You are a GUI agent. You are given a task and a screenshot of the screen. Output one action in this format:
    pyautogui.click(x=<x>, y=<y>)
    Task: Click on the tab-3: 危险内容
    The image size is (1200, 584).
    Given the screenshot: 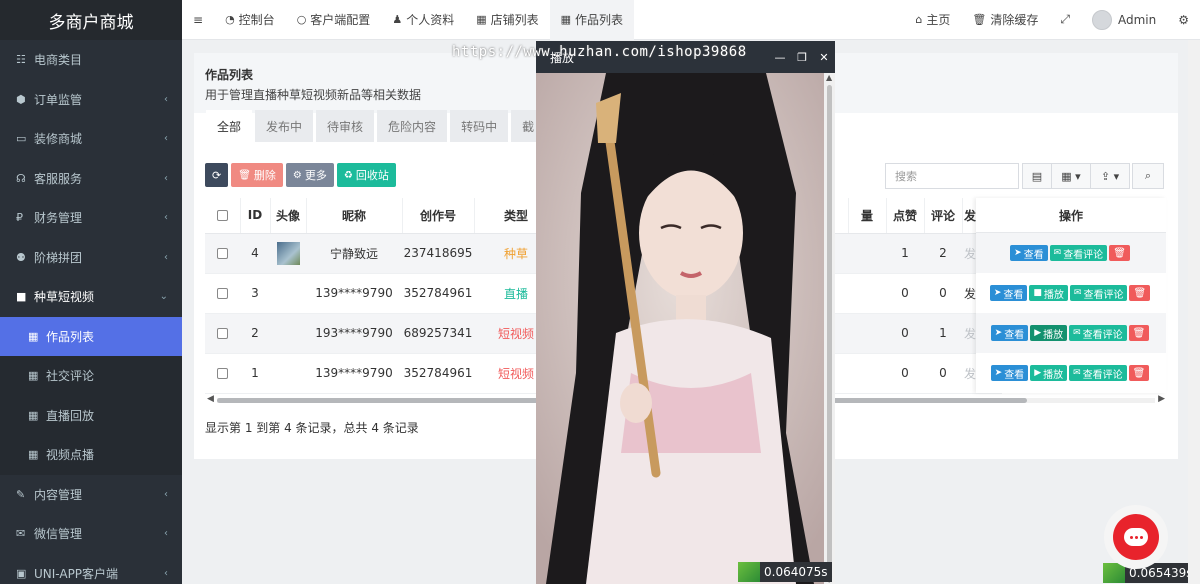 What is the action you would take?
    pyautogui.click(x=412, y=126)
    